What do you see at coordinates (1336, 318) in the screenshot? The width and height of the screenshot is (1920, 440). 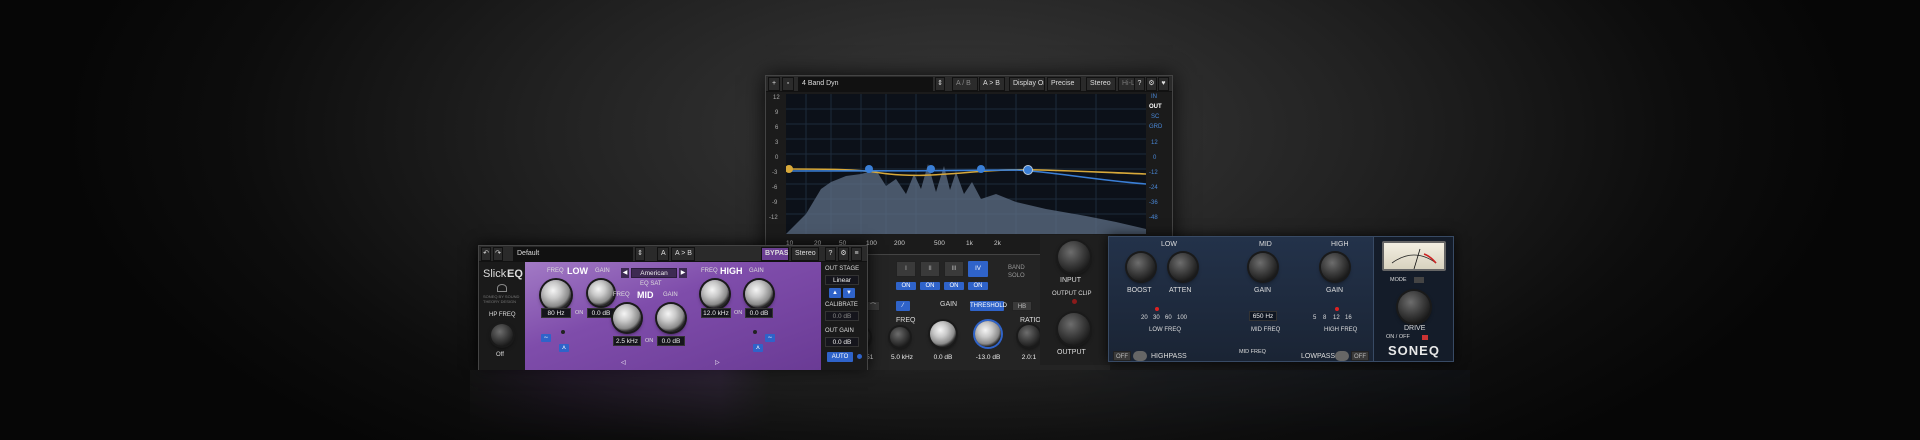 I see `high-freq-option: 12` at bounding box center [1336, 318].